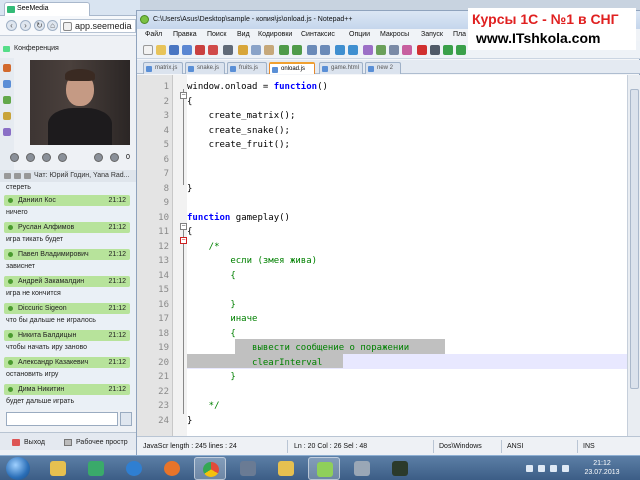  Describe the element at coordinates (368, 50) in the screenshot. I see `sync-scroll-icon` at that location.